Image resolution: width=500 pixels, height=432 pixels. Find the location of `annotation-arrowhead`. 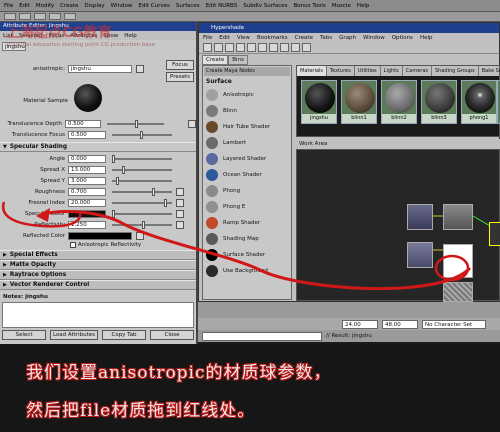

annotation-arrowhead is located at coordinates (43, 215).